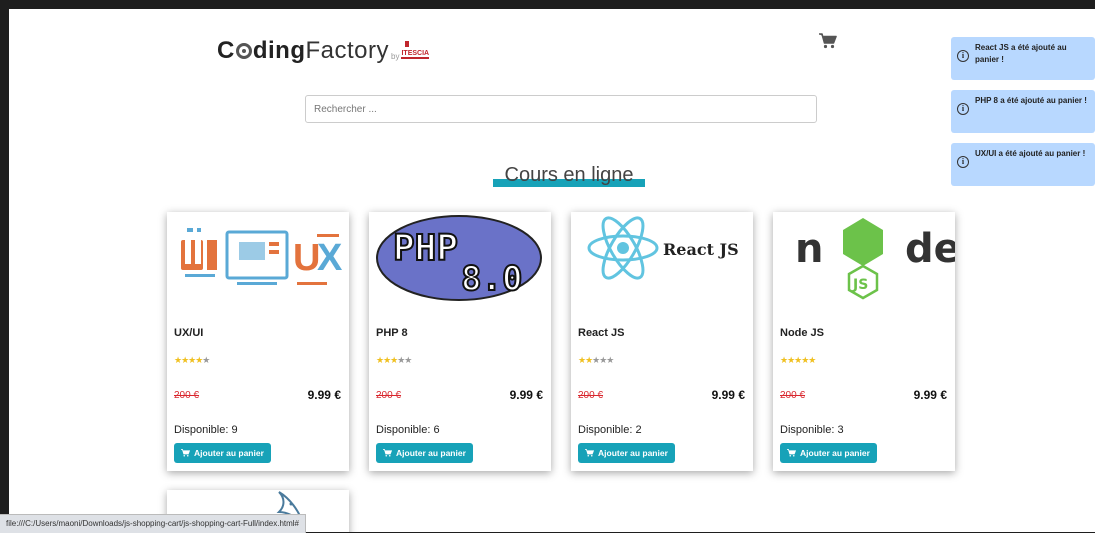 The image size is (1095, 533). I want to click on toast-text: PHP 8 a été ajouté au panier !, so click(1031, 100).